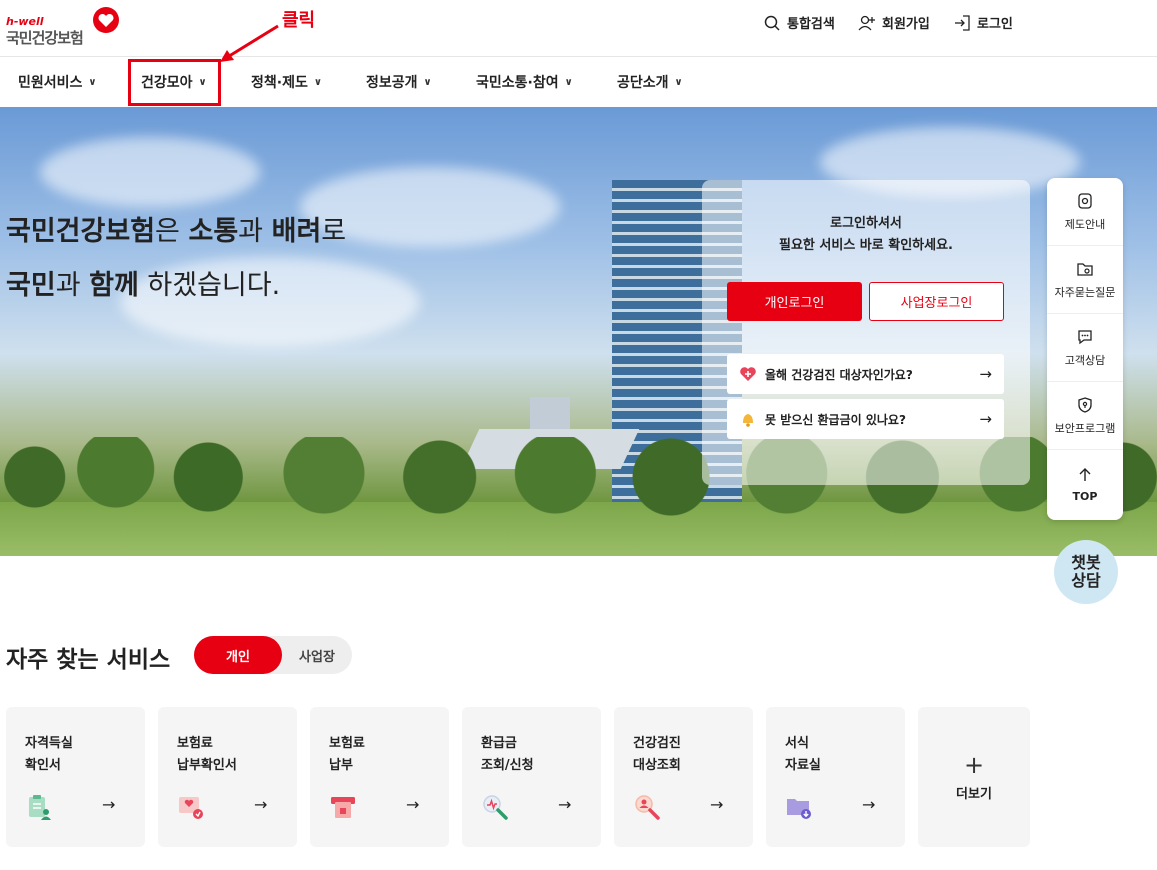 The height and width of the screenshot is (870, 1157). Describe the element at coordinates (238, 655) in the screenshot. I see `tab-personal: 개인` at that location.